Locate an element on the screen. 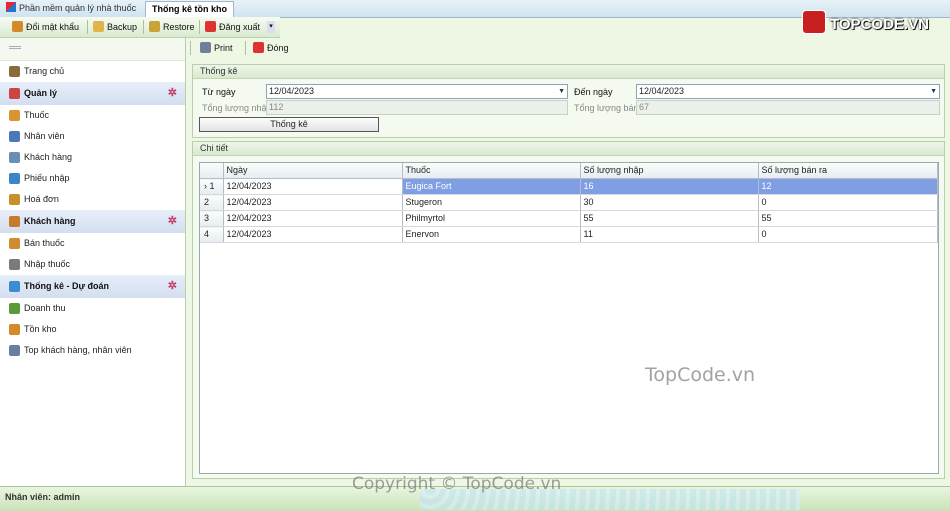 This screenshot has height=511, width=950. sidebar-item-8: Bán thuốc is located at coordinates (92, 243).